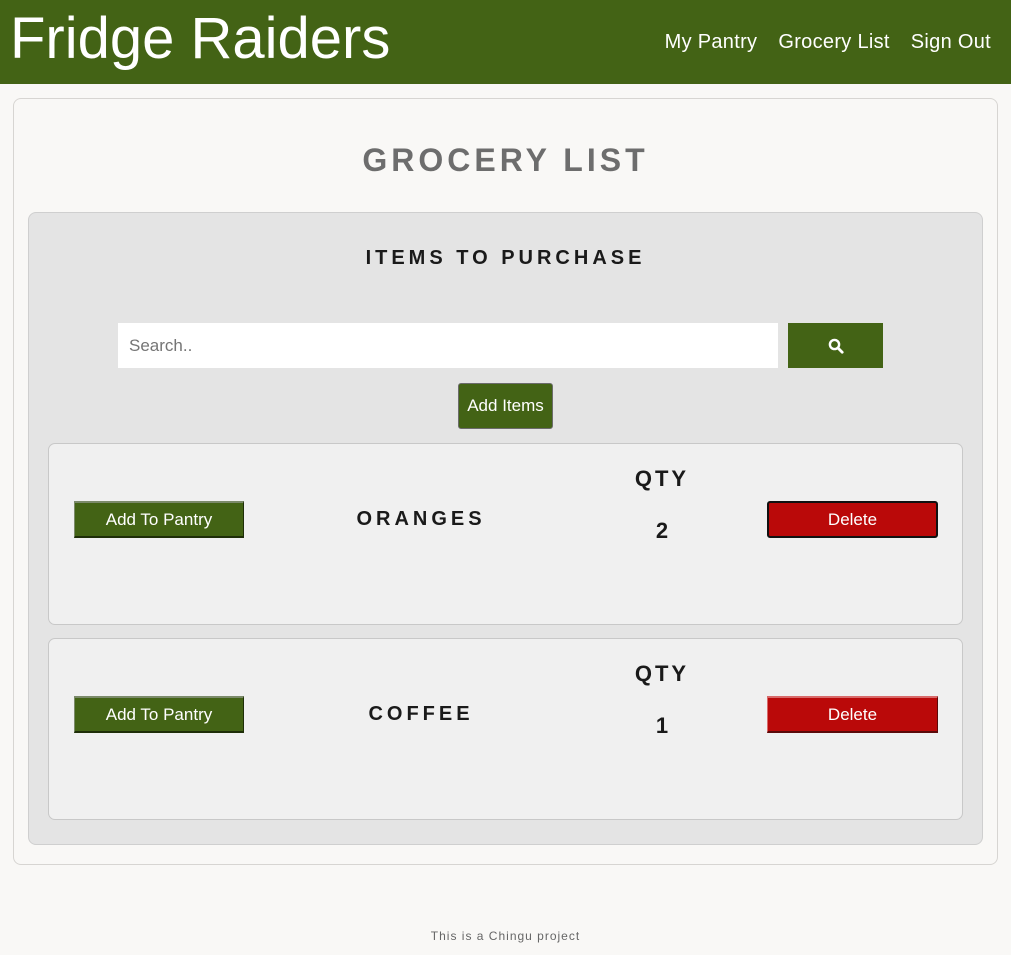 The height and width of the screenshot is (955, 1011). Describe the element at coordinates (505, 258) in the screenshot. I see `panel-title: ITEMS TO PURCHASE` at that location.